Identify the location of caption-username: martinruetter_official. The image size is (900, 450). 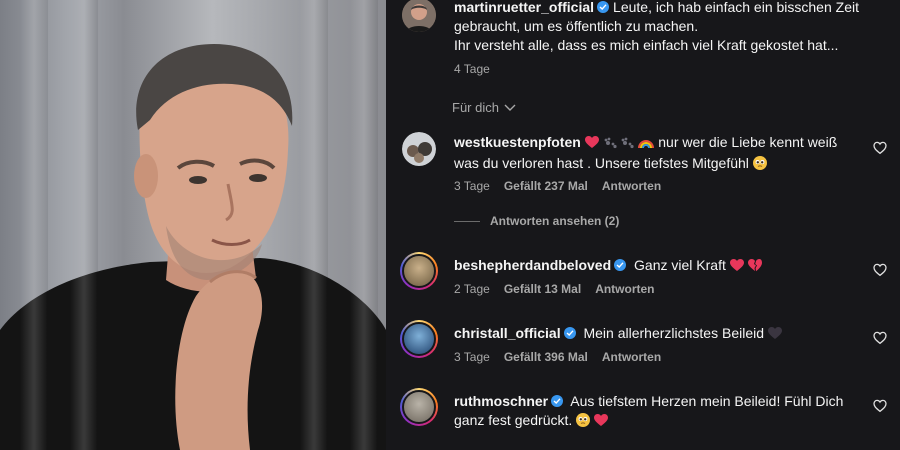
(524, 7).